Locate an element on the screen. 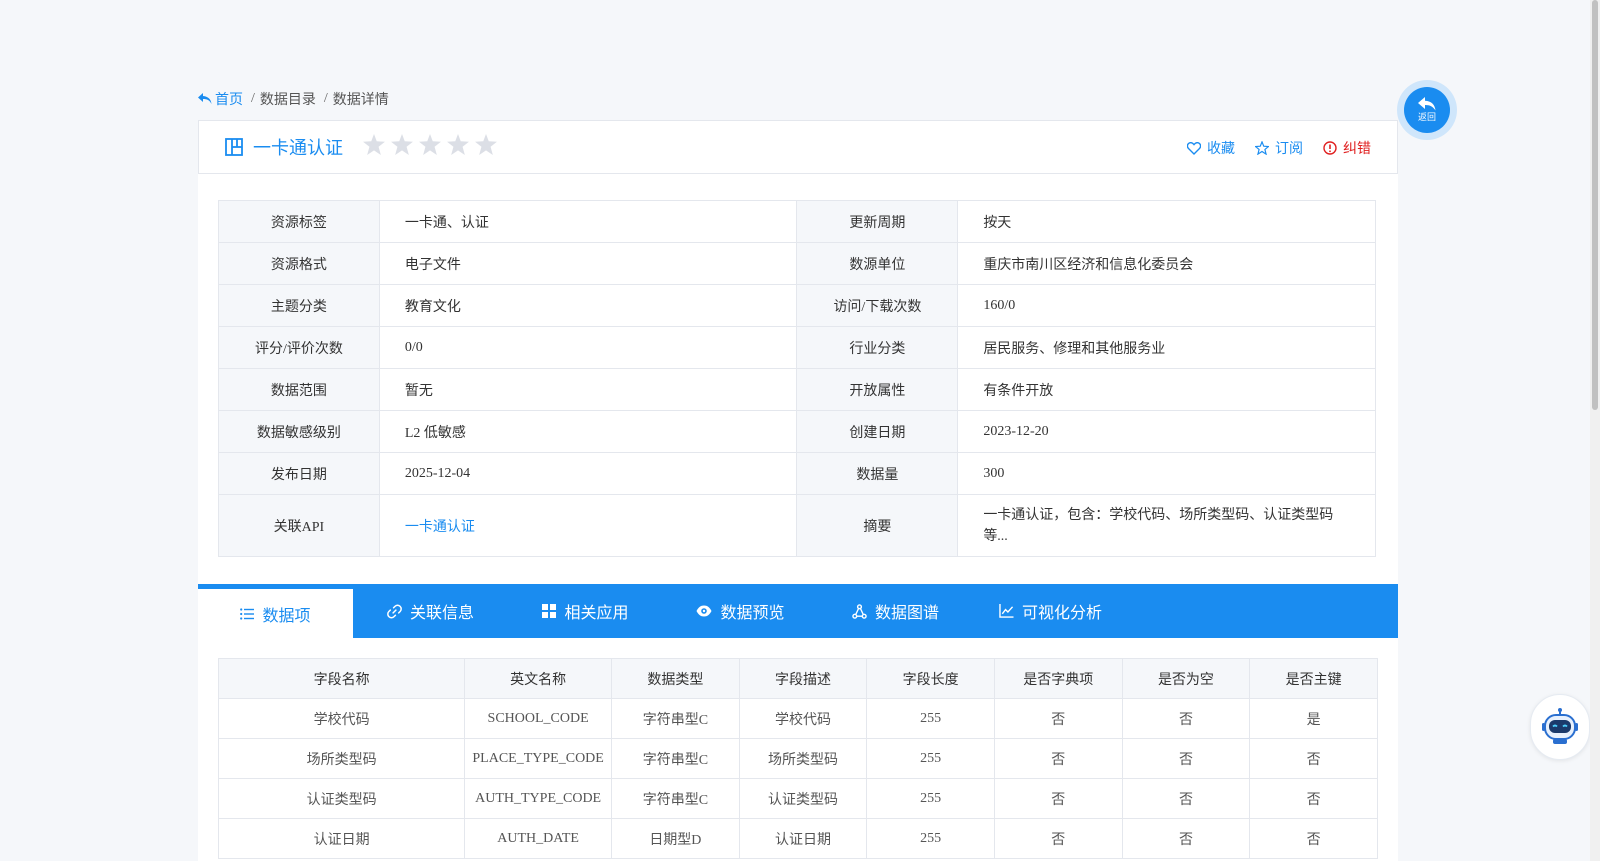 The image size is (1600, 861). title-actions: 收藏 订阅 纠错 is located at coordinates (1279, 148).